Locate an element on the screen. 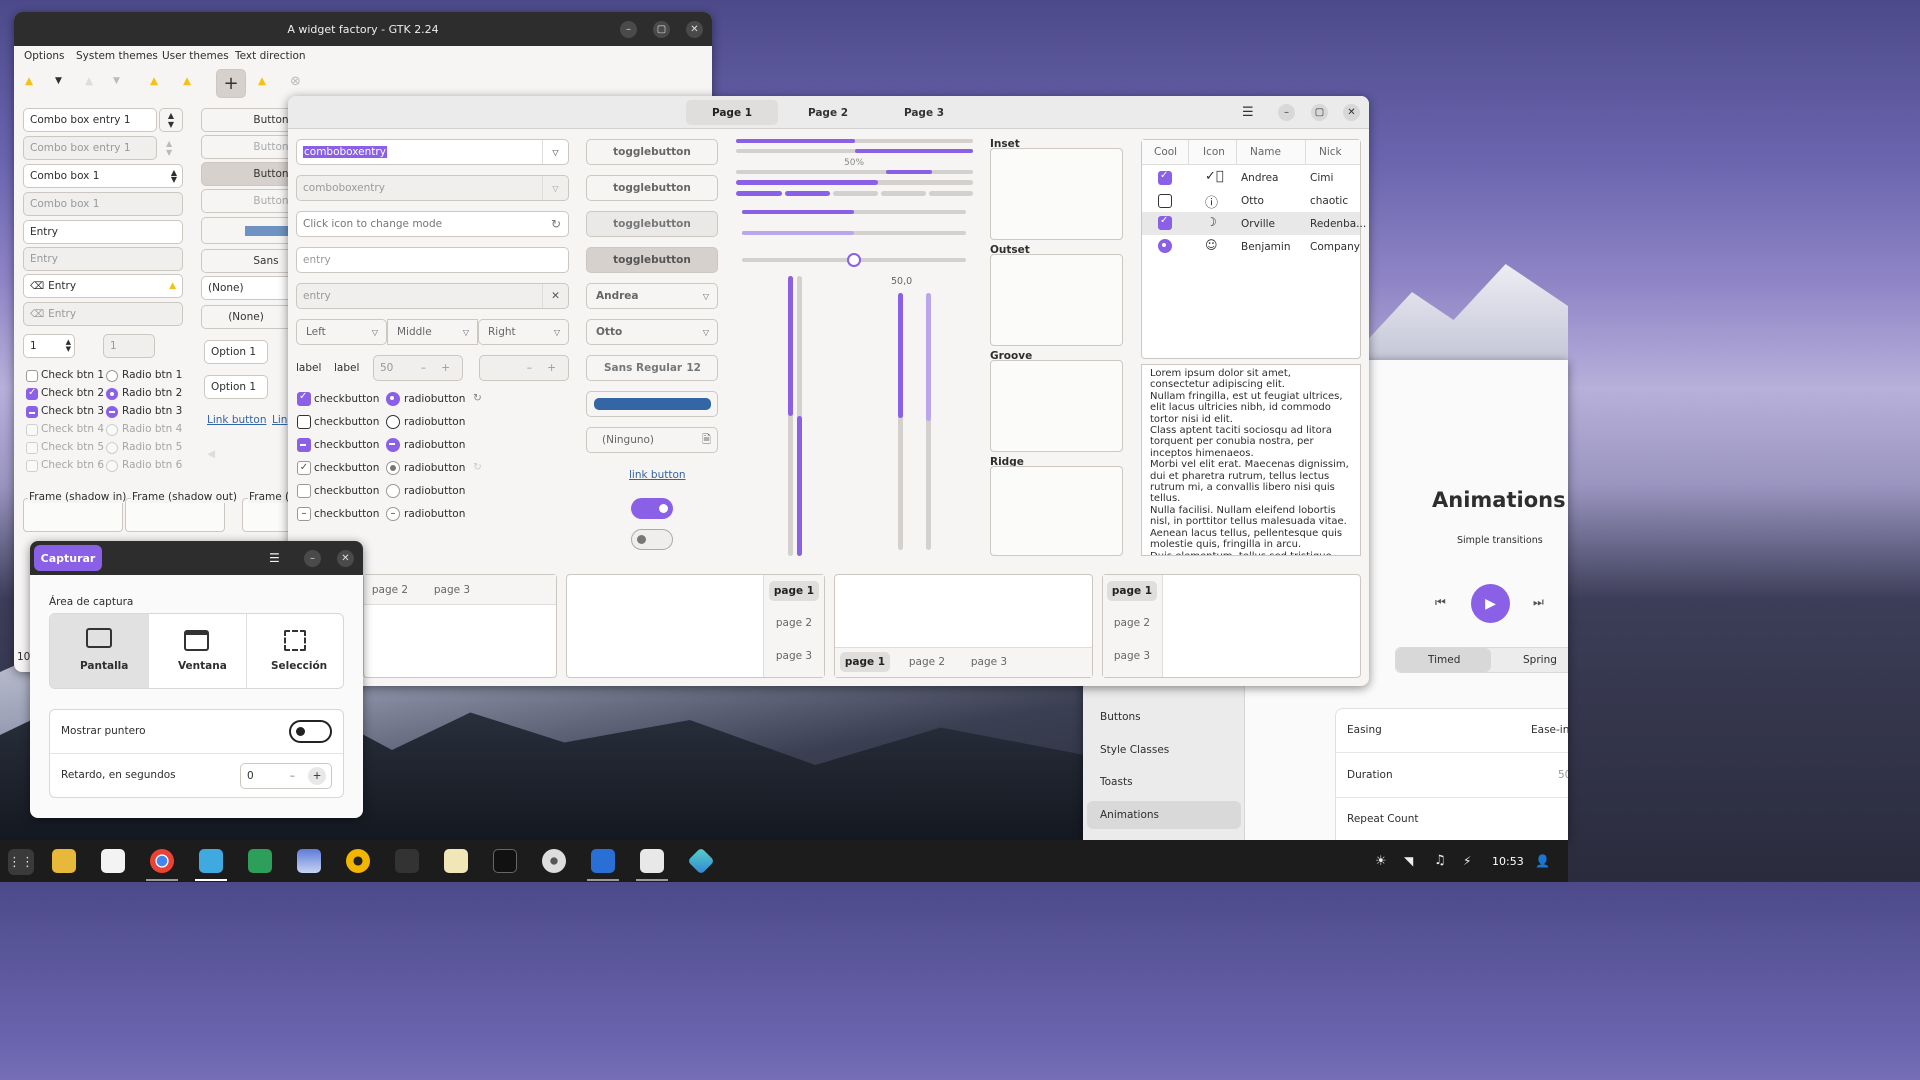 Image resolution: width=1920 pixels, height=1080 pixels. show-pointer-switch is located at coordinates (310, 731).